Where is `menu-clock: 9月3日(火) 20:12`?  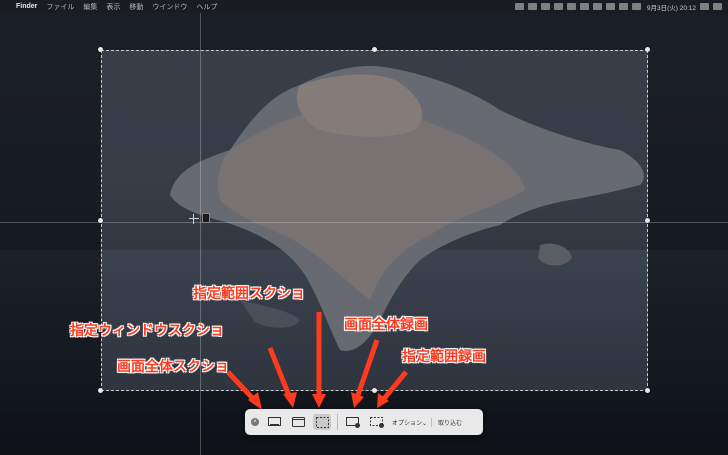
menu-clock: 9月3日(火) 20:12 is located at coordinates (671, 7).